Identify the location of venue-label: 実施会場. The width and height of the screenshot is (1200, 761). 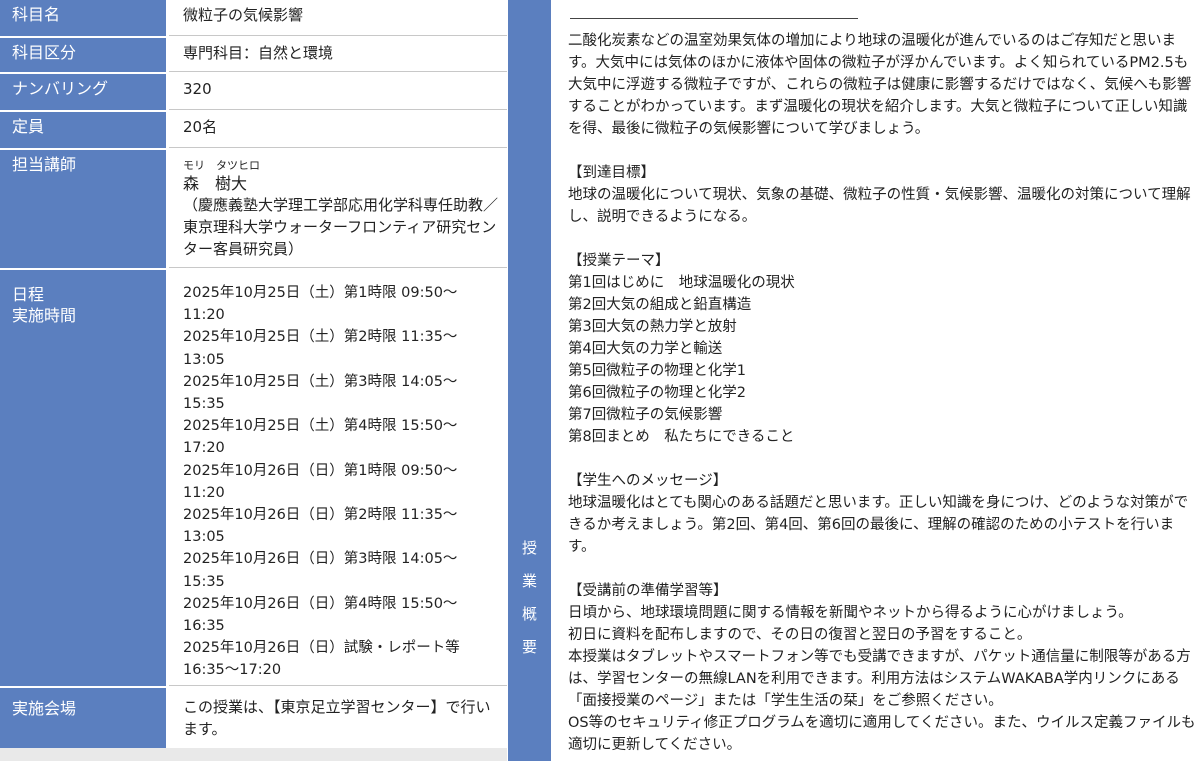
(83, 718).